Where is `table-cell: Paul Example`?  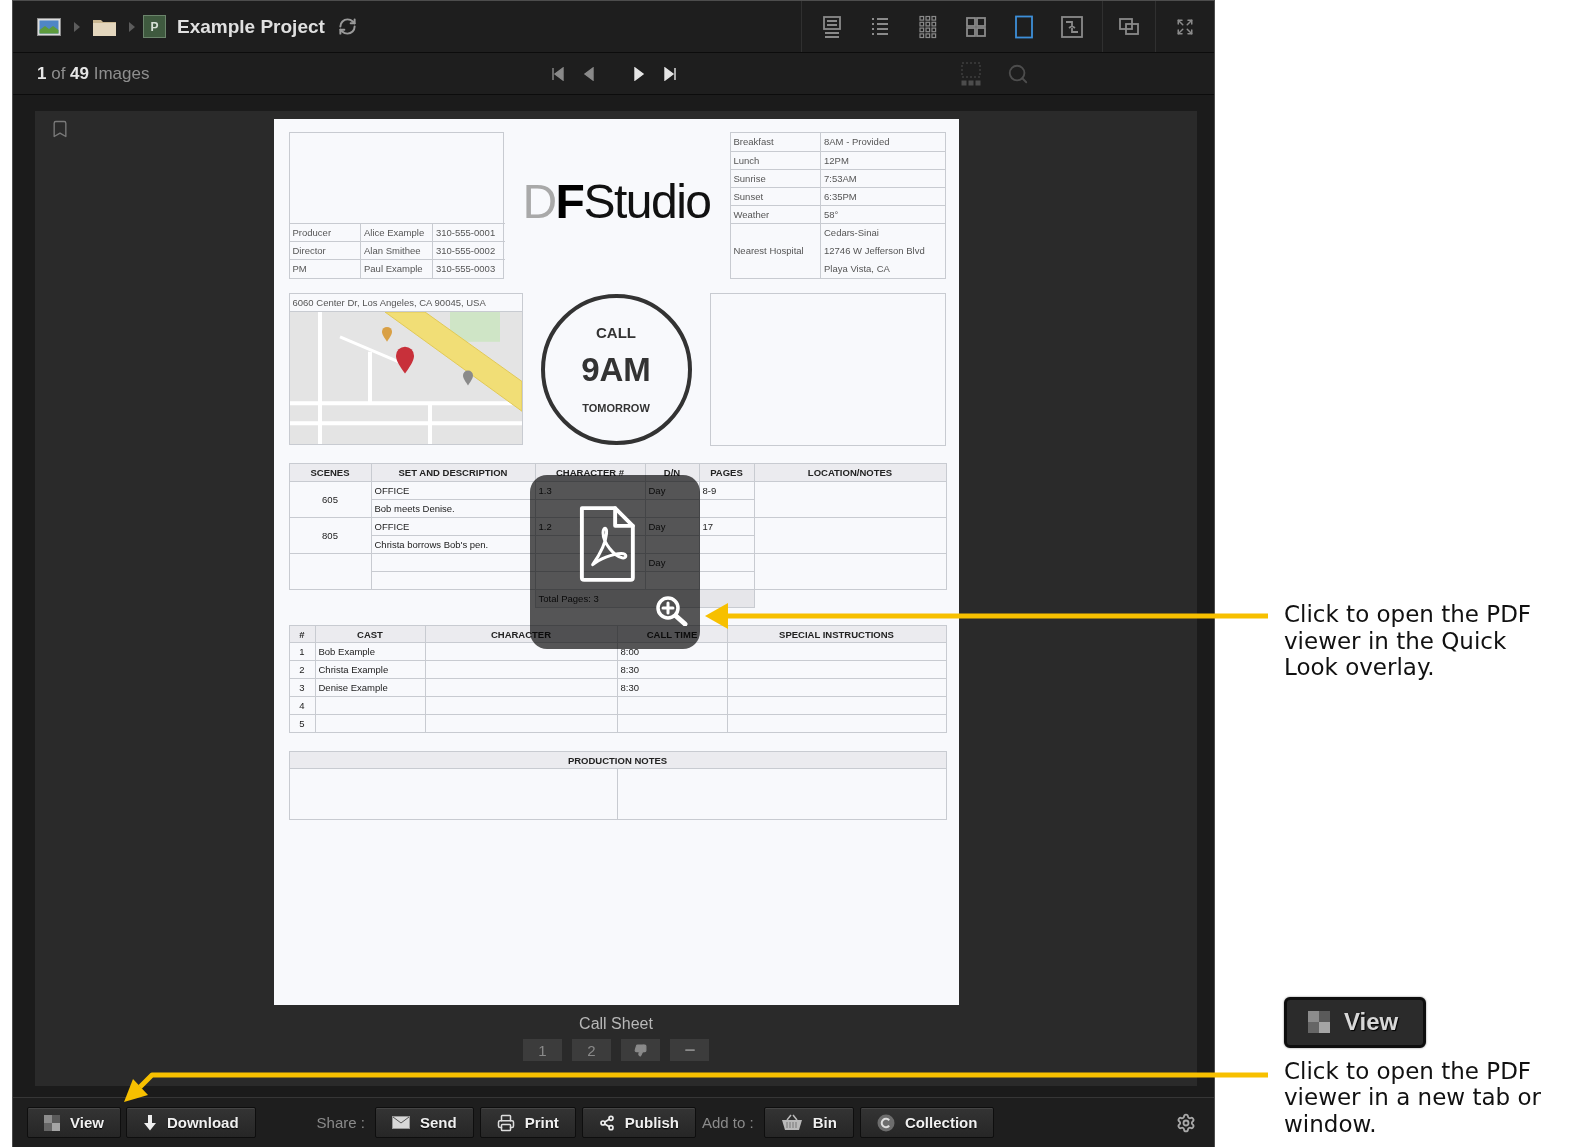 table-cell: Paul Example is located at coordinates (396, 268).